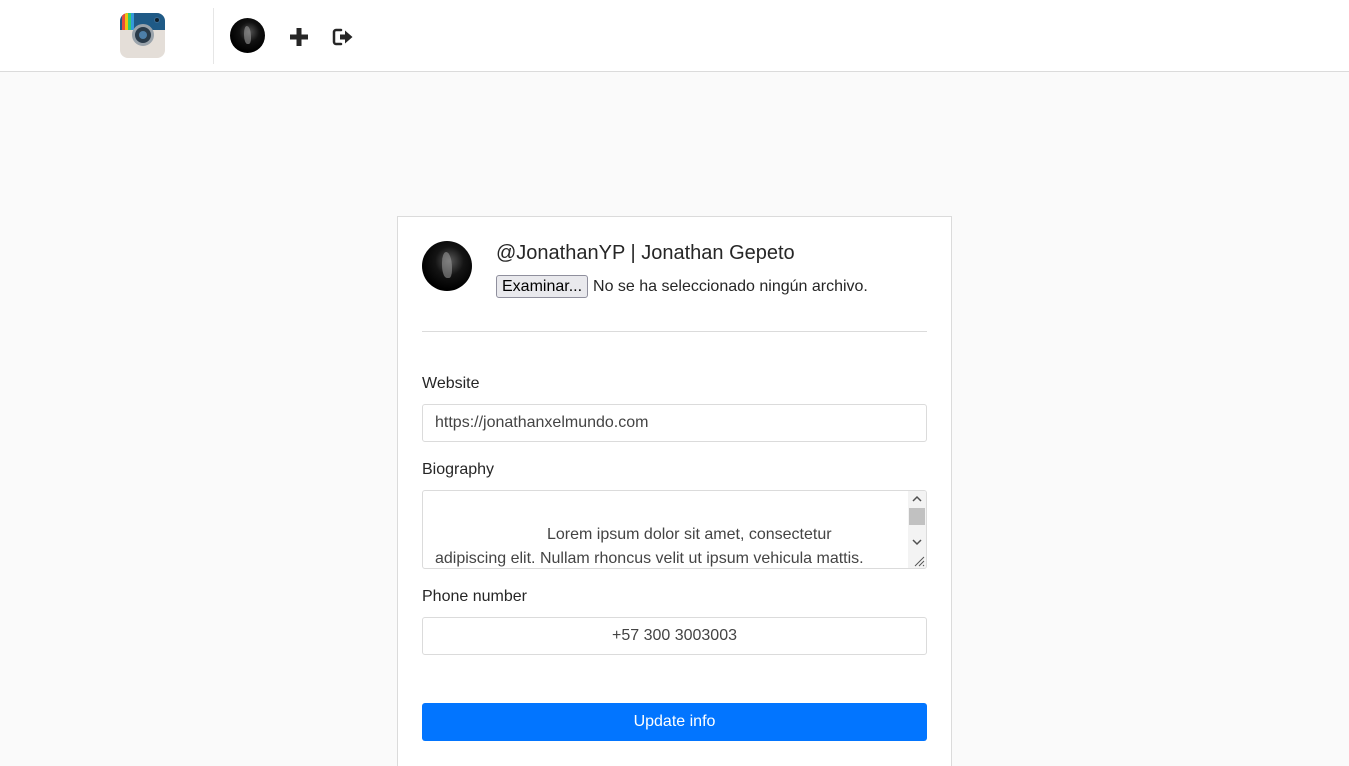 The width and height of the screenshot is (1349, 766). I want to click on logo-flash, so click(157, 20).